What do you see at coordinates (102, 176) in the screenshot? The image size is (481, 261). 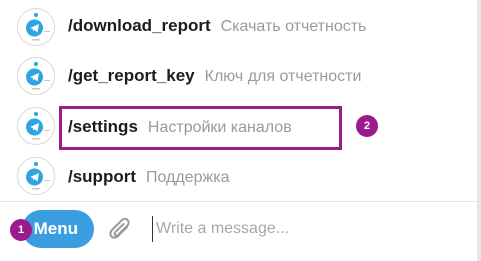 I see `command-name: /support` at bounding box center [102, 176].